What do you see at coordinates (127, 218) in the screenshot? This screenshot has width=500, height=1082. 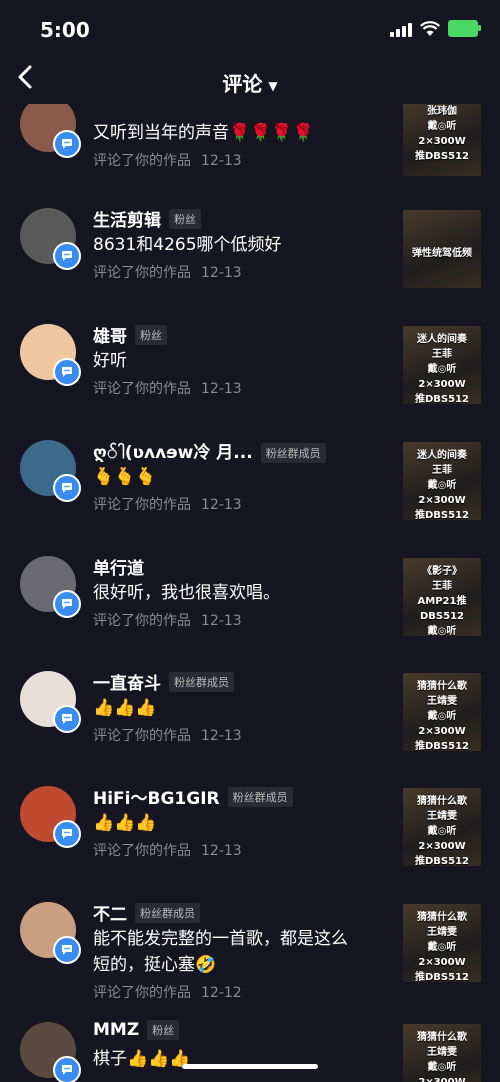 I see `user-name: 生活剪辑` at bounding box center [127, 218].